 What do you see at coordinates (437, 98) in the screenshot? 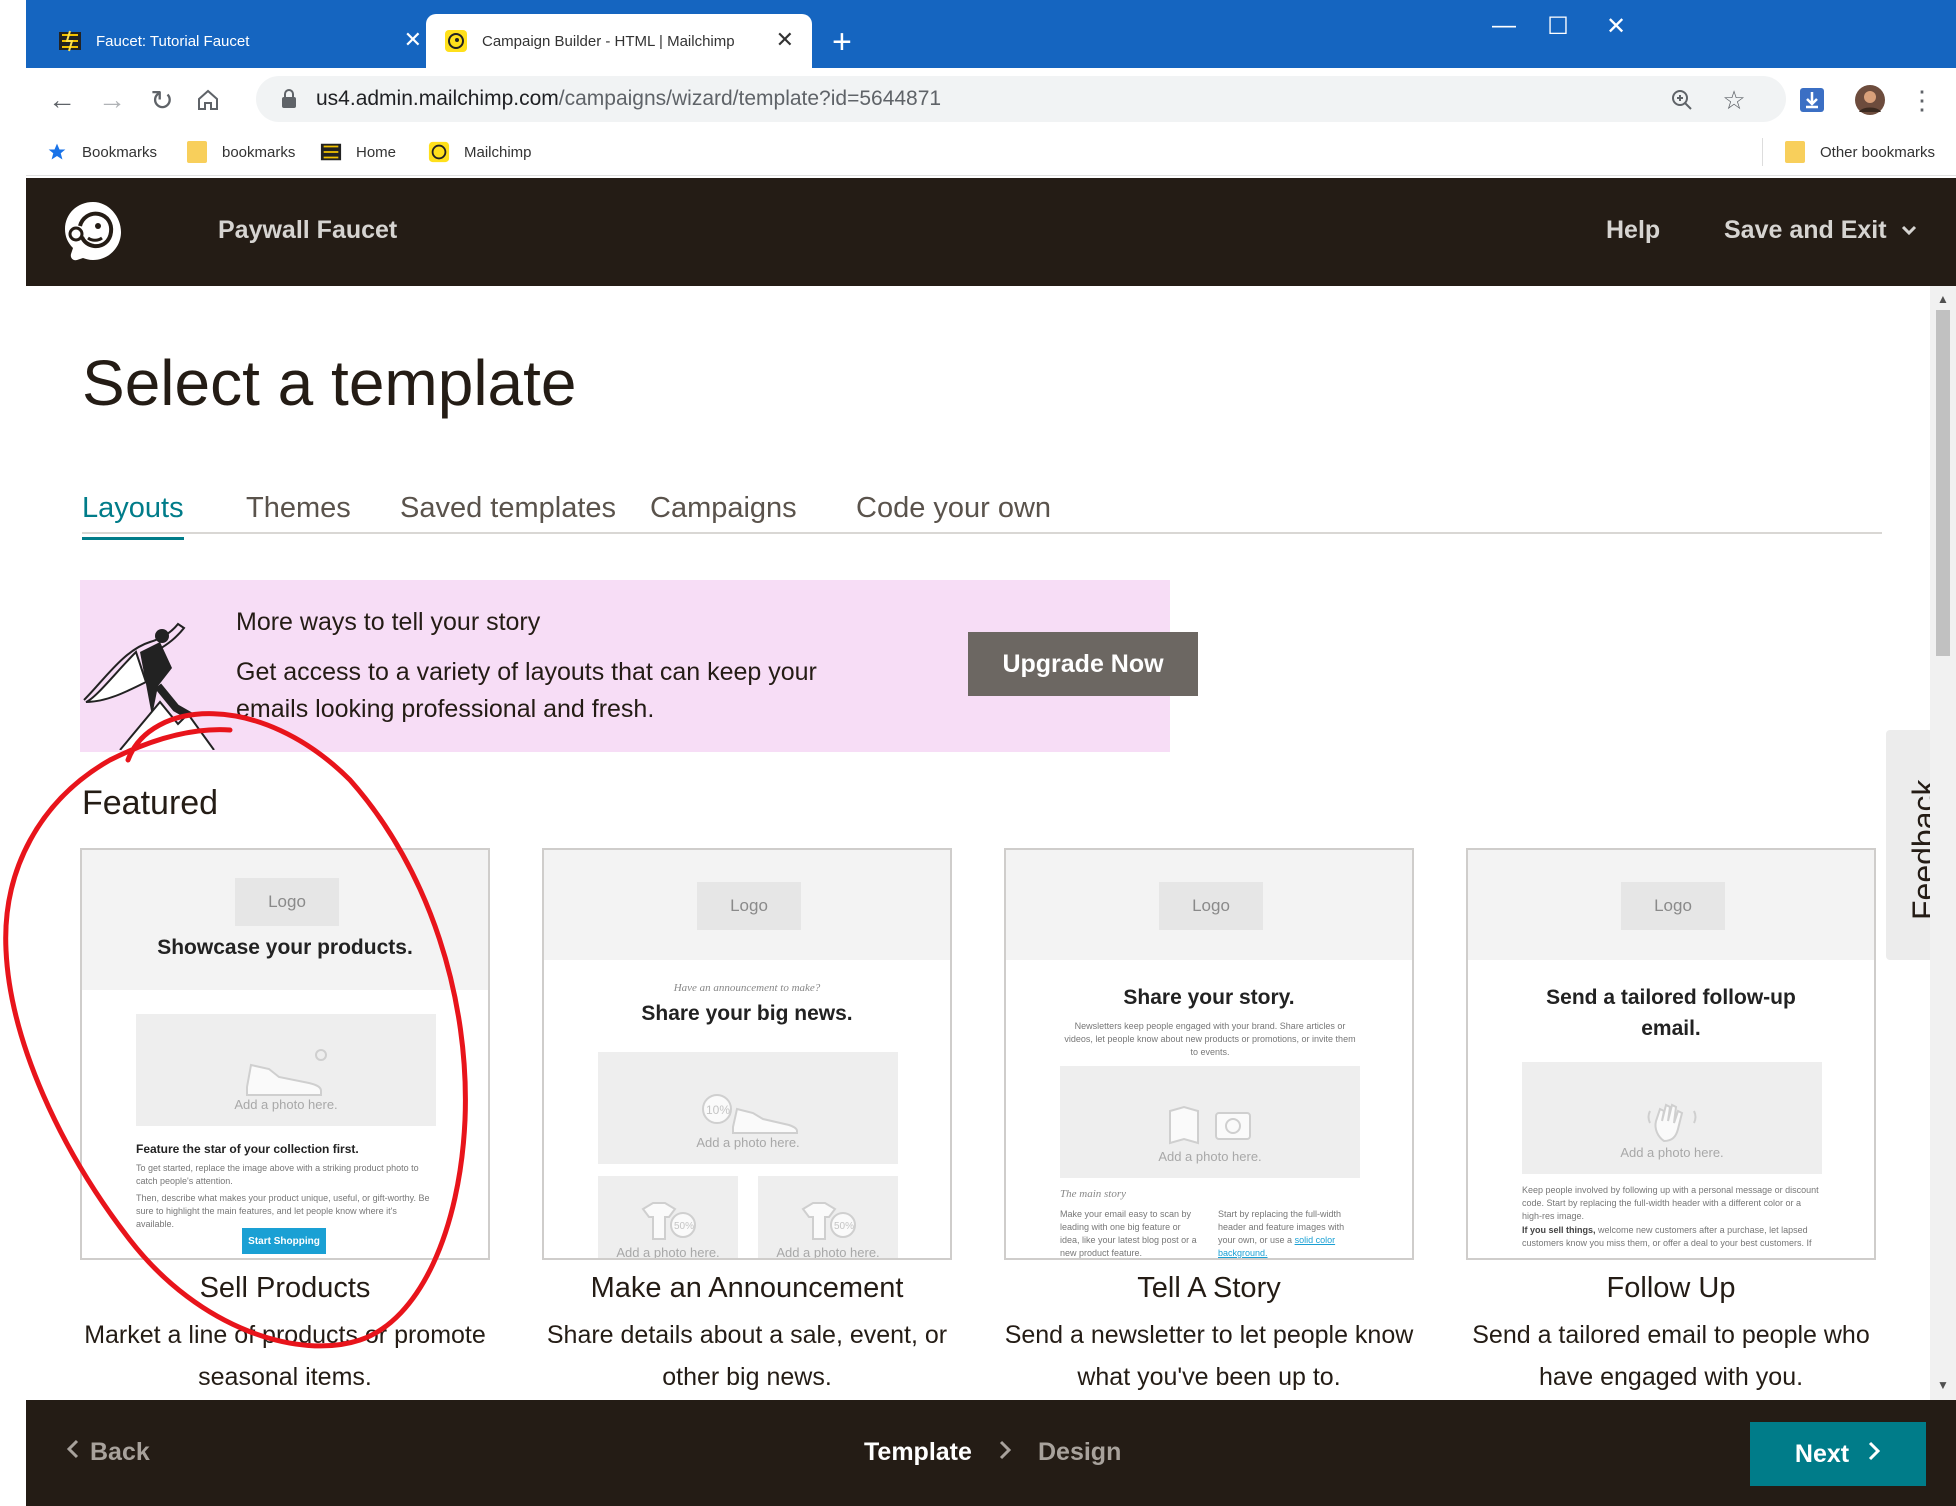
I see `url-host: us4.admin.mailchimp.com` at bounding box center [437, 98].